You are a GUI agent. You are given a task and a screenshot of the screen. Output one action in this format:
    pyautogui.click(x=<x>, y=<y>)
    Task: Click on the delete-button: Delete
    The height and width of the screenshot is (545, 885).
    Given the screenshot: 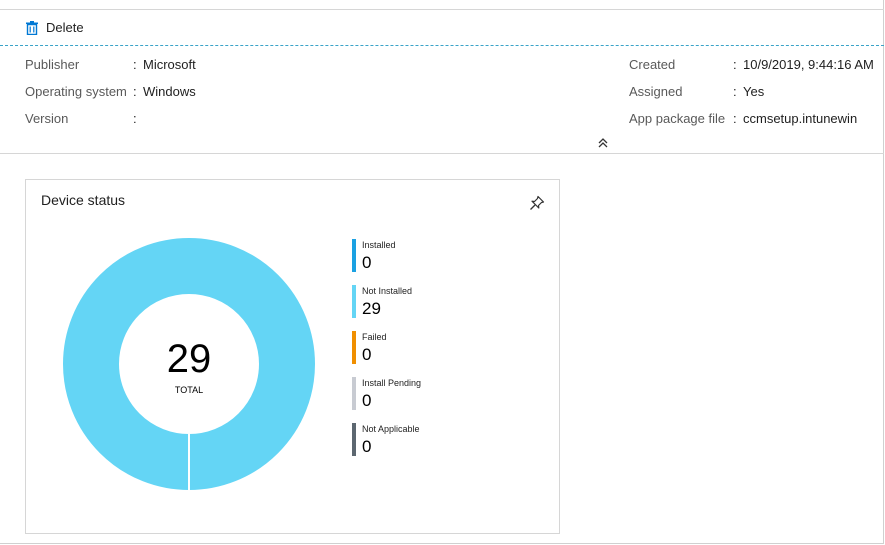 What is the action you would take?
    pyautogui.click(x=55, y=27)
    